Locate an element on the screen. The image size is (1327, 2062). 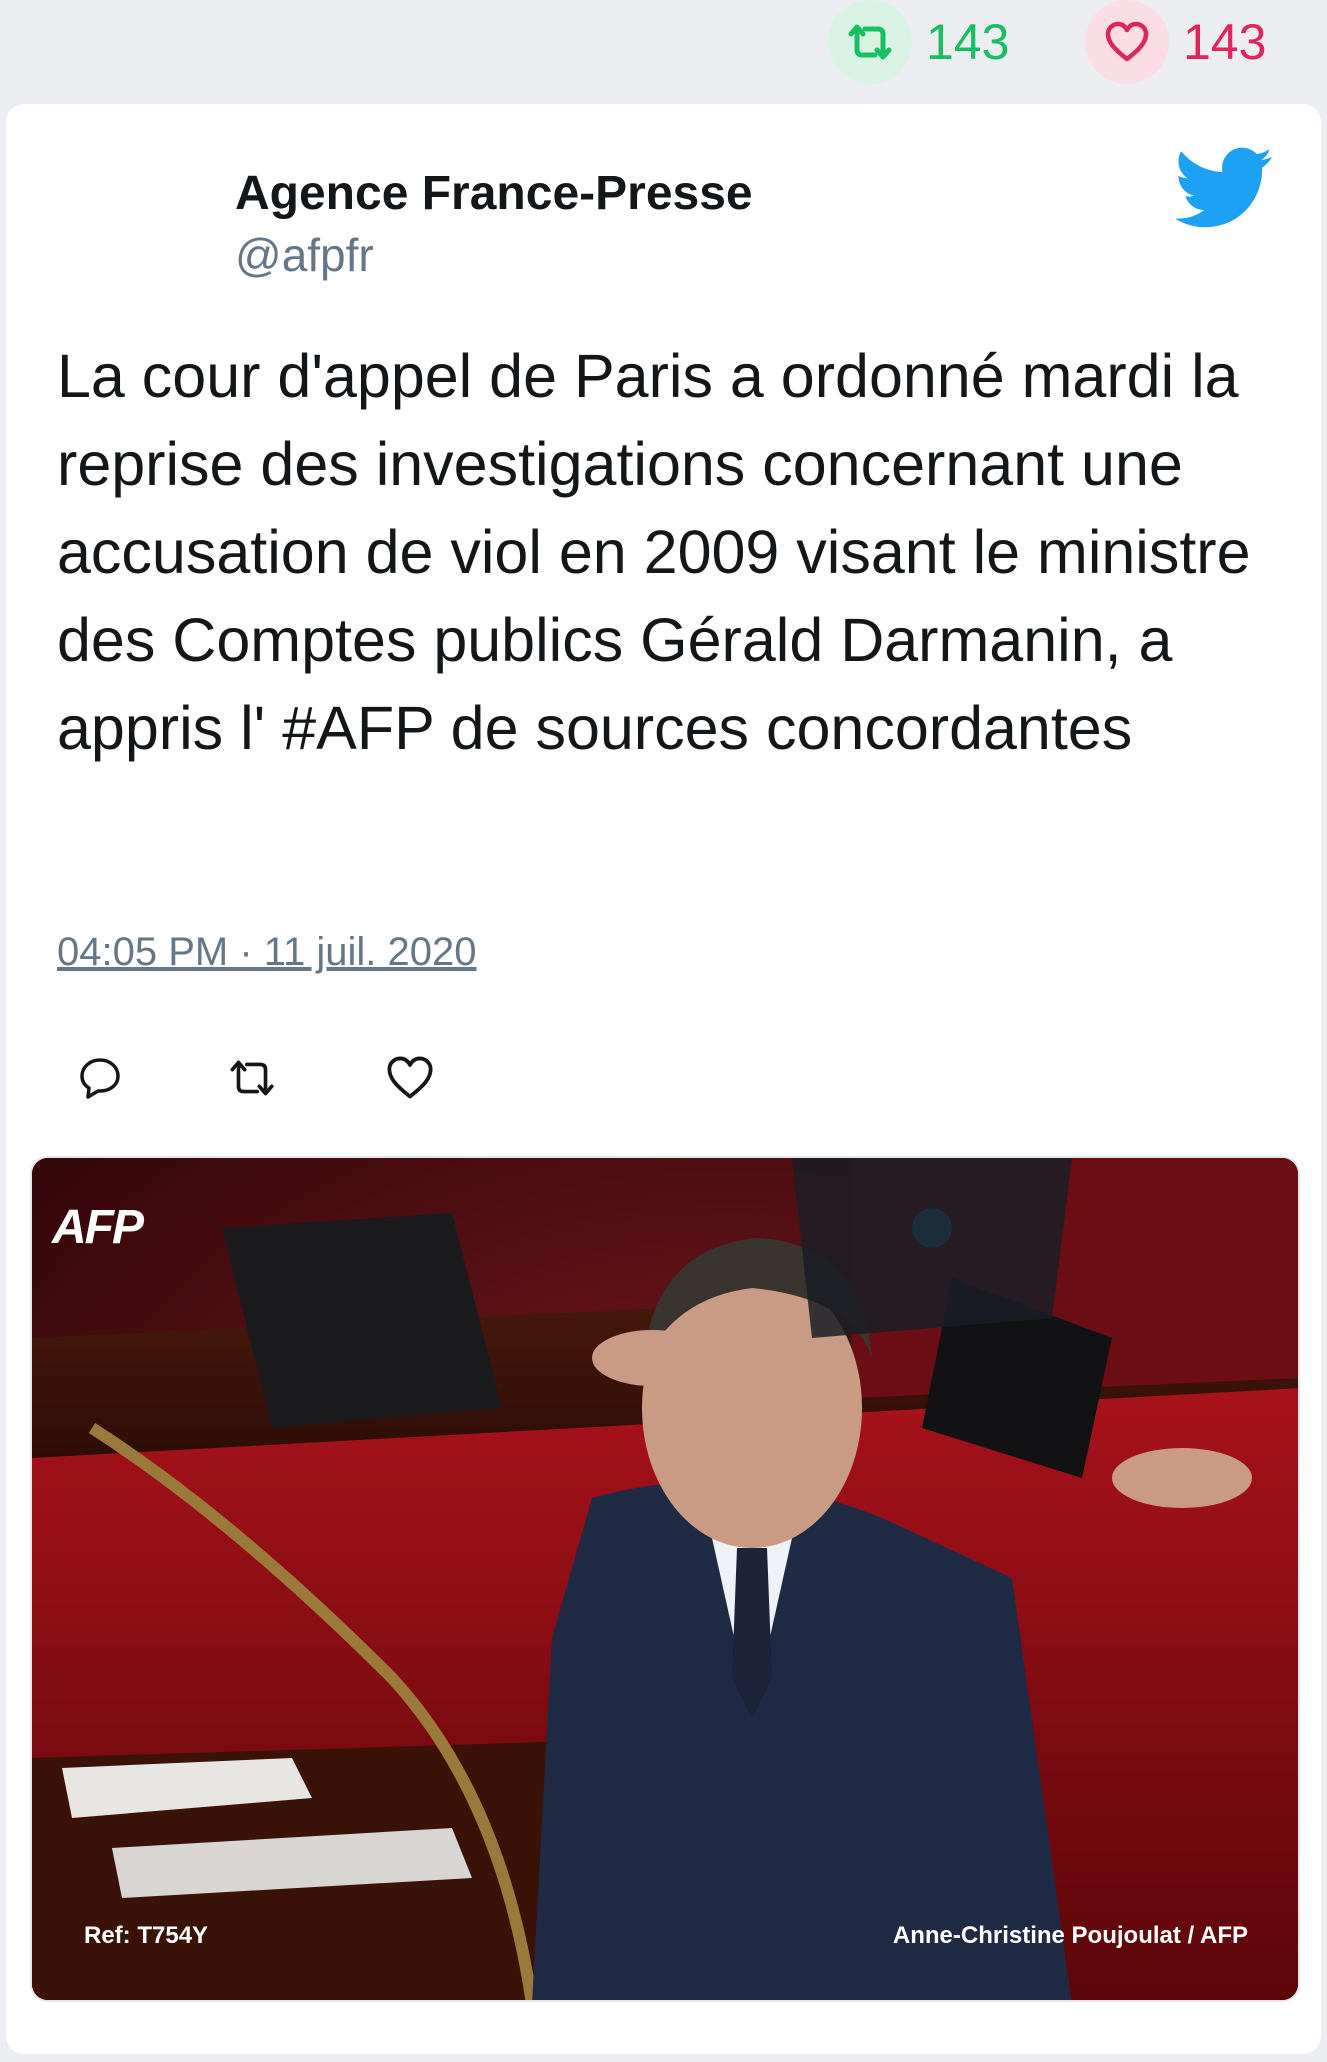
afp-watermark-logo: AFP is located at coordinates (98, 1227).